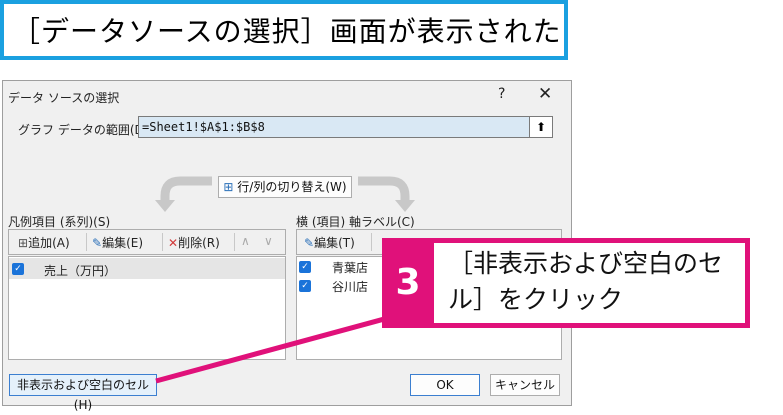 This screenshot has width=783, height=415. Describe the element at coordinates (586, 281) in the screenshot. I see `step-instruction: ［非表示および空白のセル］をクリック` at that location.